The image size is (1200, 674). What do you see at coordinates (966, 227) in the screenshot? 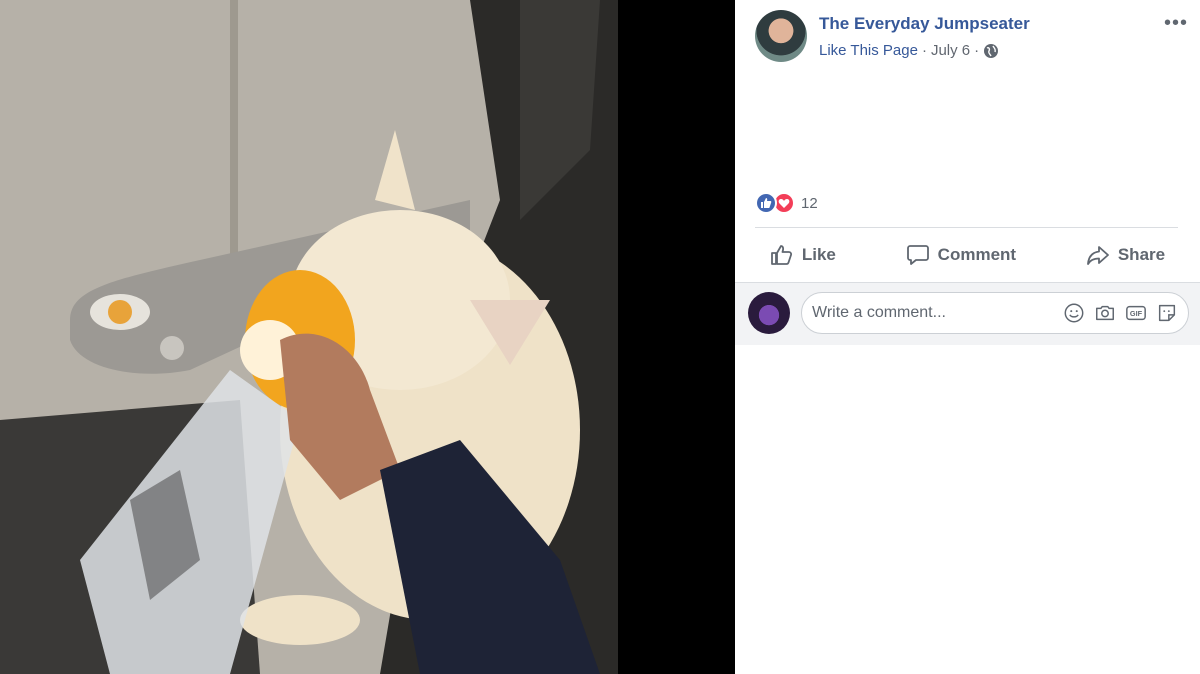
I see `divider` at bounding box center [966, 227].